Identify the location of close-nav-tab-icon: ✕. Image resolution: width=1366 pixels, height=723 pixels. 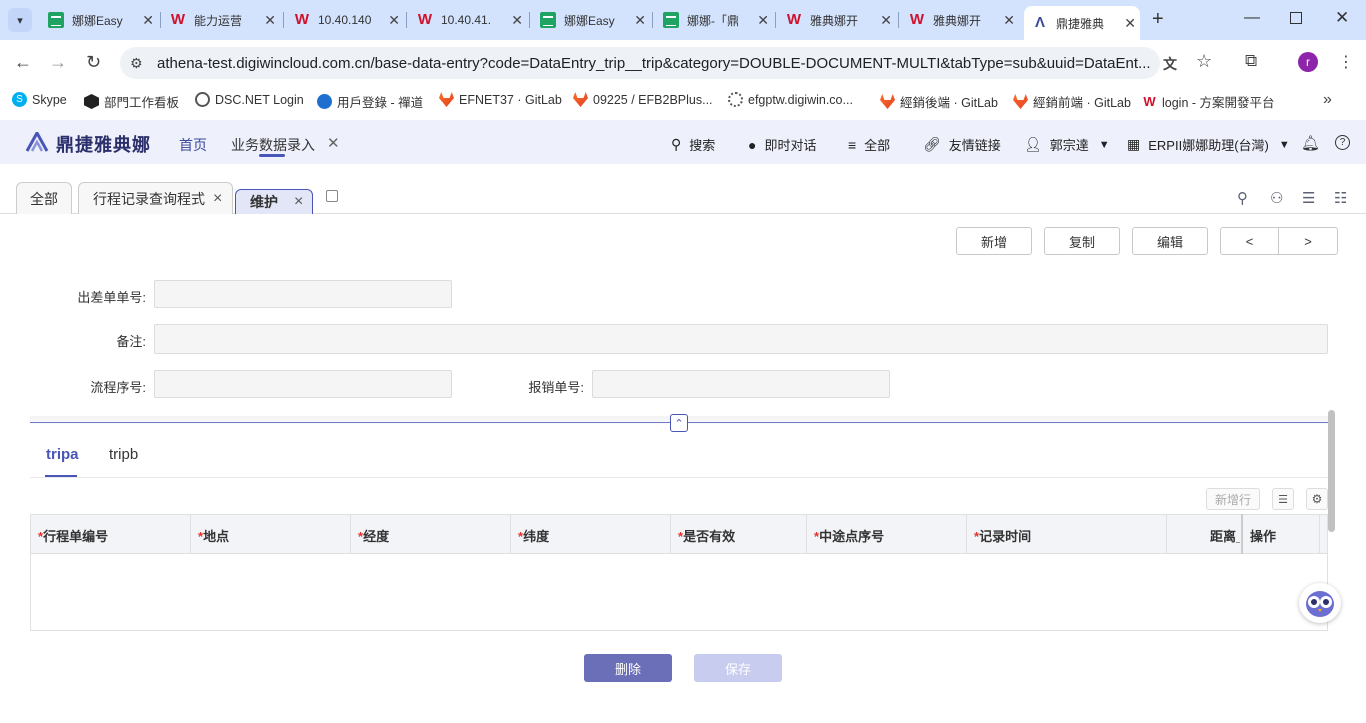
(333, 143).